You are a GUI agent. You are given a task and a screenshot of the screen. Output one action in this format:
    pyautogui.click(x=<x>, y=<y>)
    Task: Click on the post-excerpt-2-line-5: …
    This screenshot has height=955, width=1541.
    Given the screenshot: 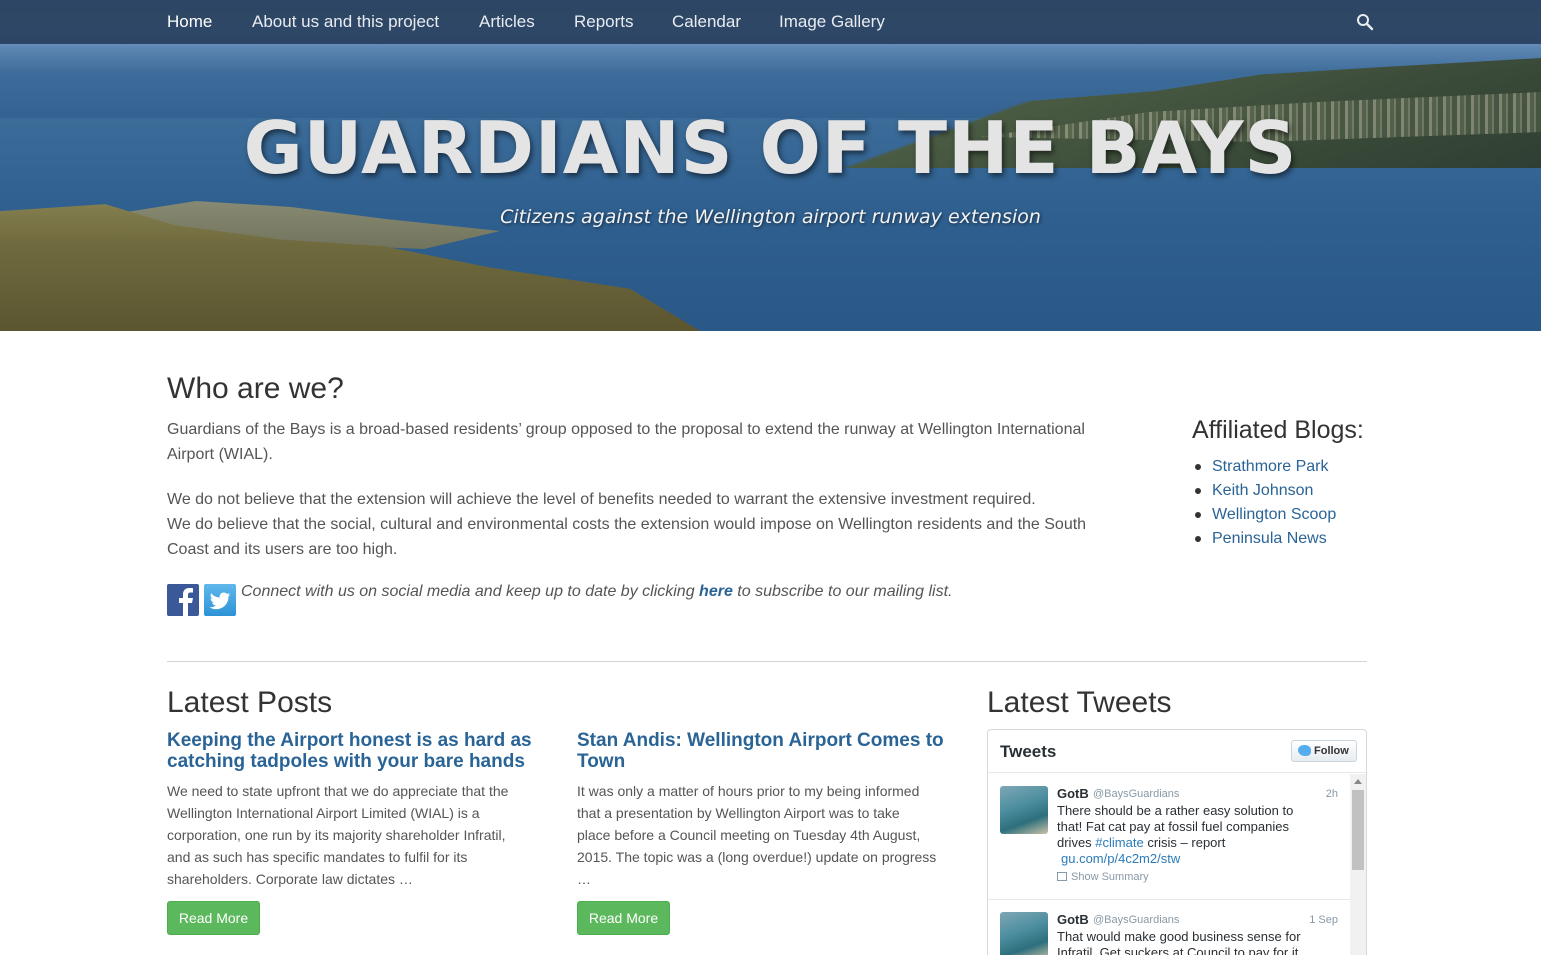 What is the action you would take?
    pyautogui.click(x=584, y=879)
    